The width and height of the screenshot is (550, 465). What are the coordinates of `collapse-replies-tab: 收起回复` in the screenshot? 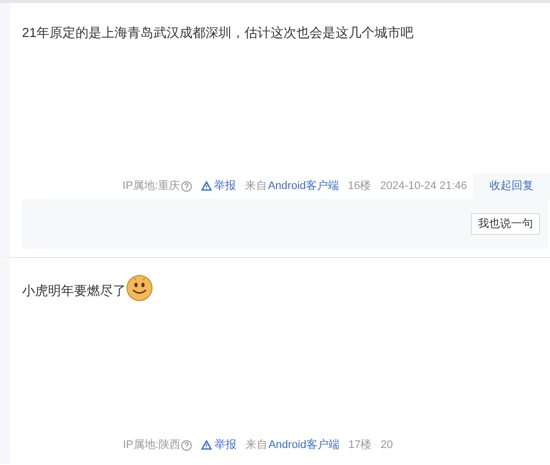 It's located at (511, 186).